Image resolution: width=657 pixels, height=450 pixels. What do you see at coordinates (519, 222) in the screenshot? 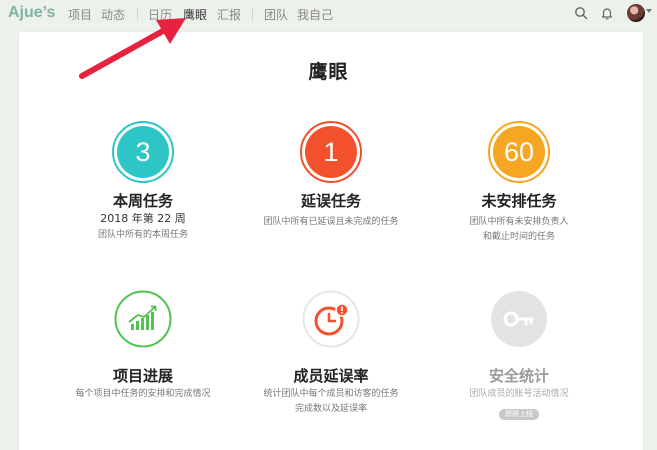
I see `tile-description-line1: 团队中所有未安排负责人` at bounding box center [519, 222].